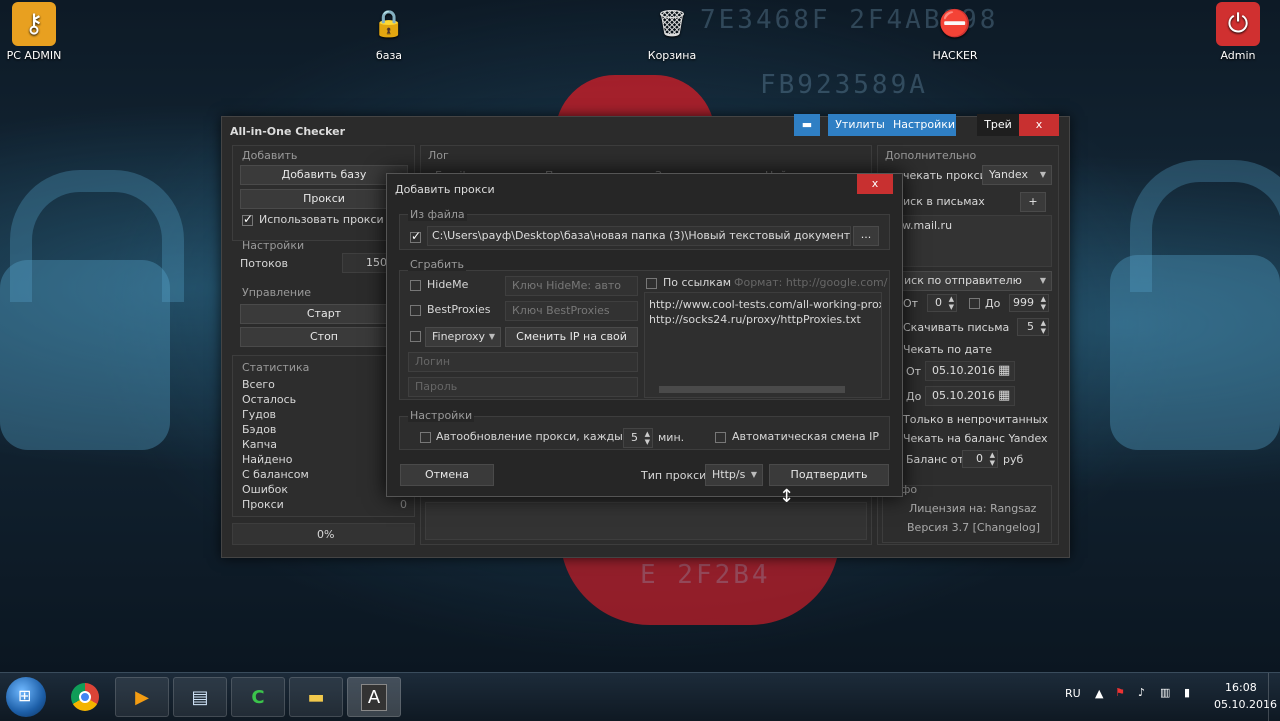 Image resolution: width=1280 pixels, height=721 pixels. What do you see at coordinates (931, 155) in the screenshot?
I see `extra-group-label: Дополнительно` at bounding box center [931, 155].